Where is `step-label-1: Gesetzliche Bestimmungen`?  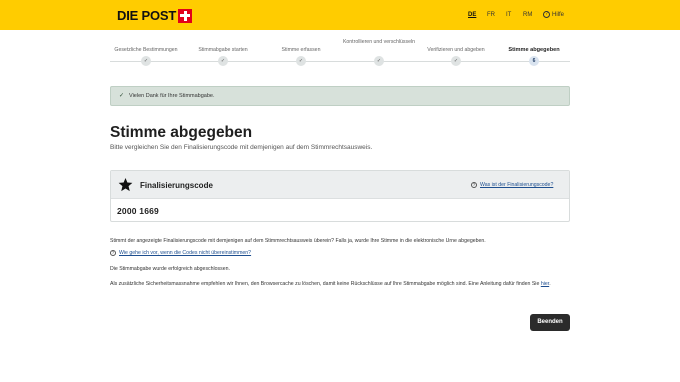 step-label-1: Gesetzliche Bestimmungen is located at coordinates (146, 50).